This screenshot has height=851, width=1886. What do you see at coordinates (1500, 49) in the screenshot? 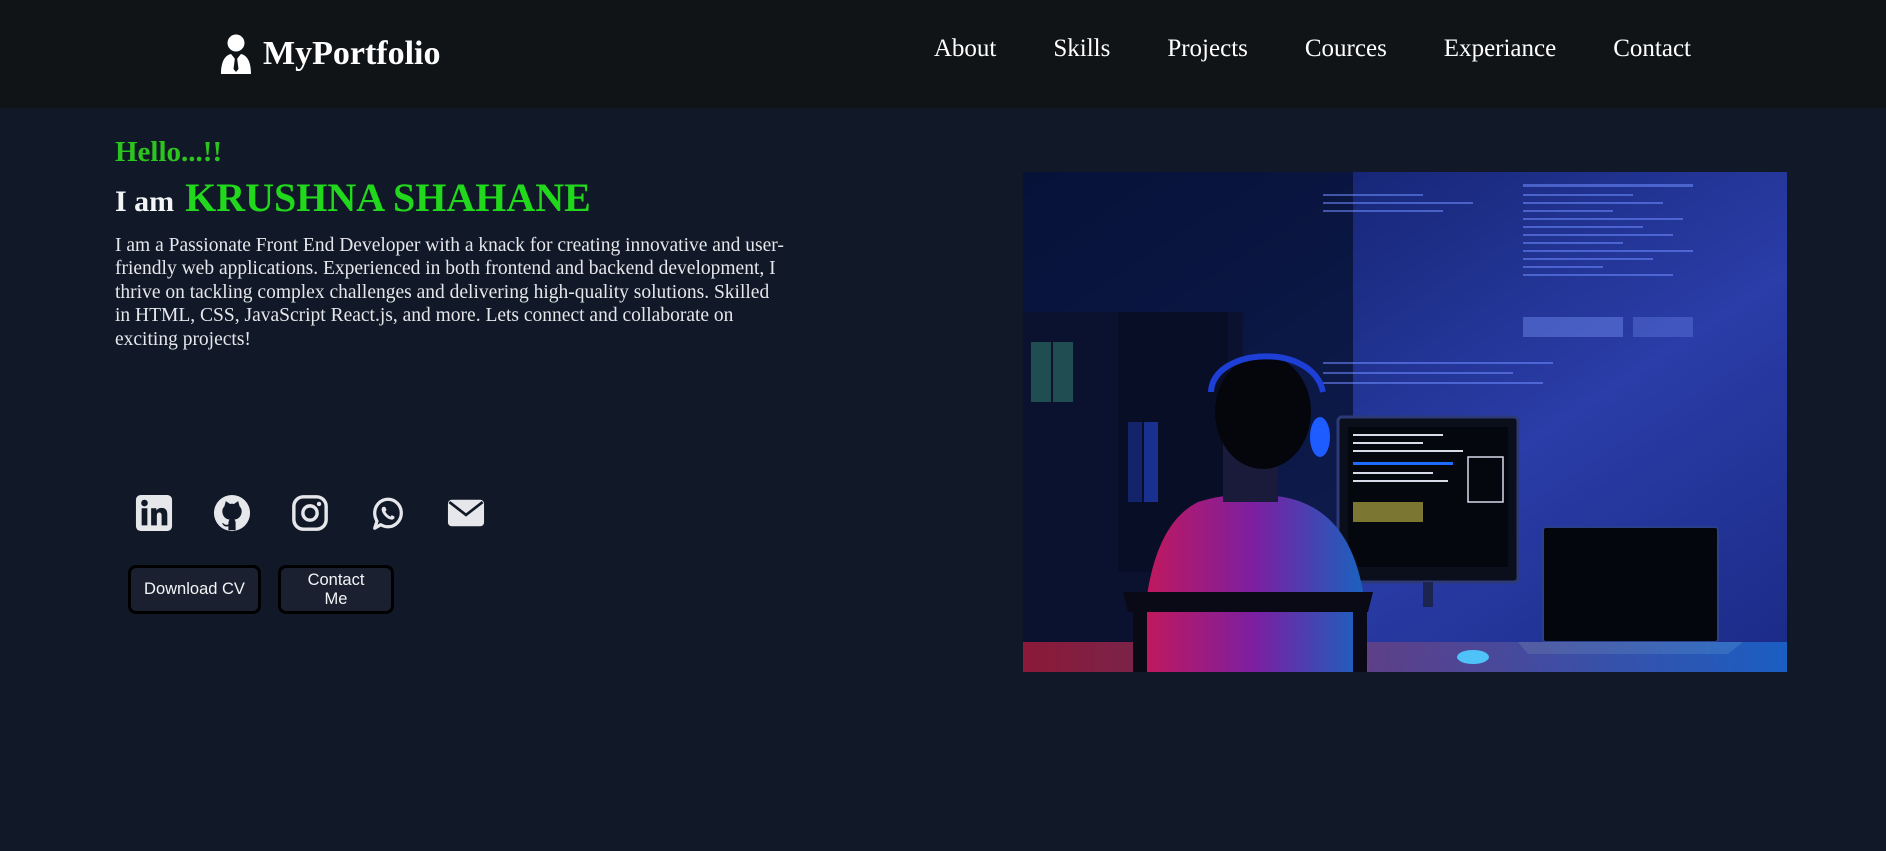
I see `nav-link-experiance: Experiance` at bounding box center [1500, 49].